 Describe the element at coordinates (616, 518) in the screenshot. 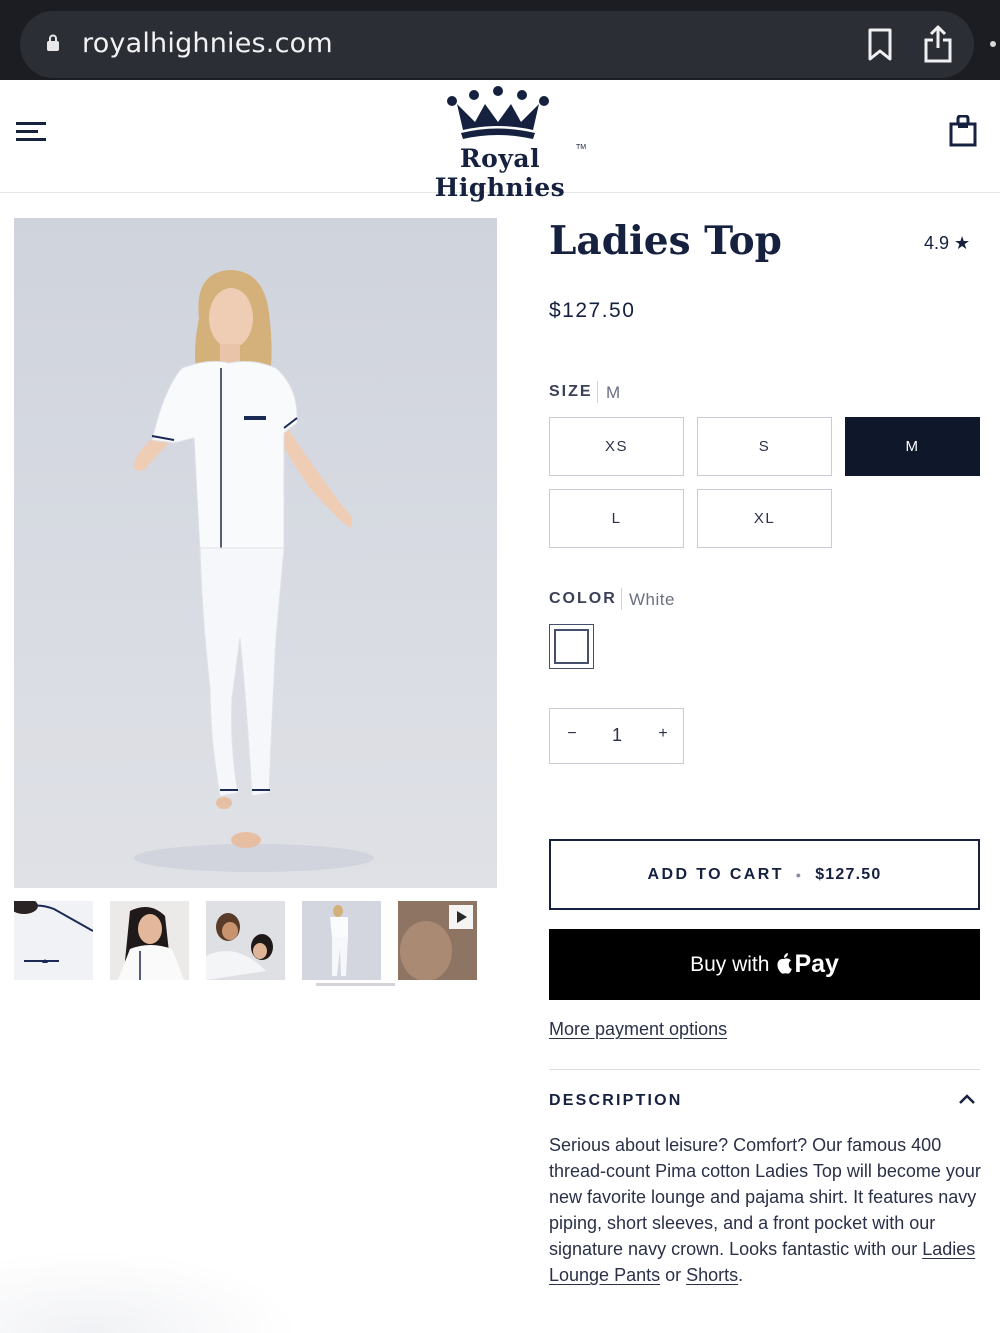

I see `size-option-l: L` at that location.